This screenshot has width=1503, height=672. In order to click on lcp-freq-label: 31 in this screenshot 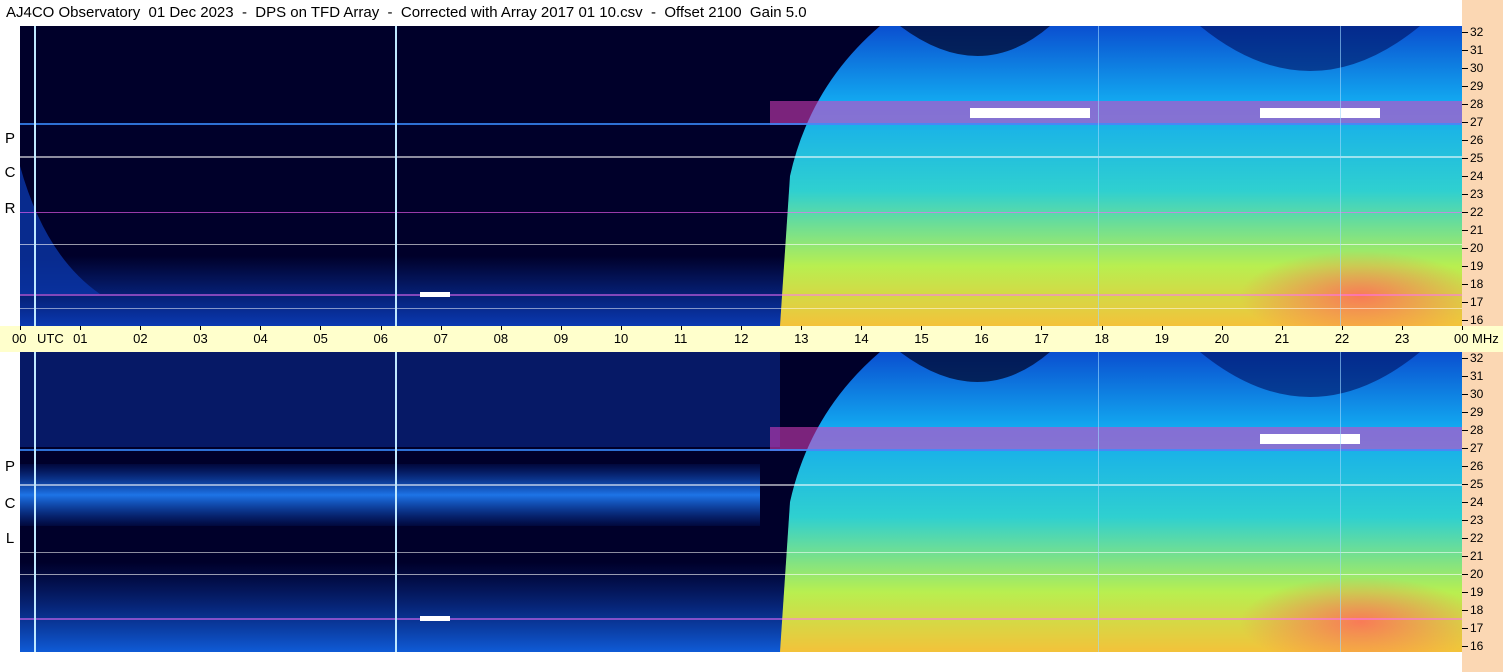, I will do `click(1477, 376)`.